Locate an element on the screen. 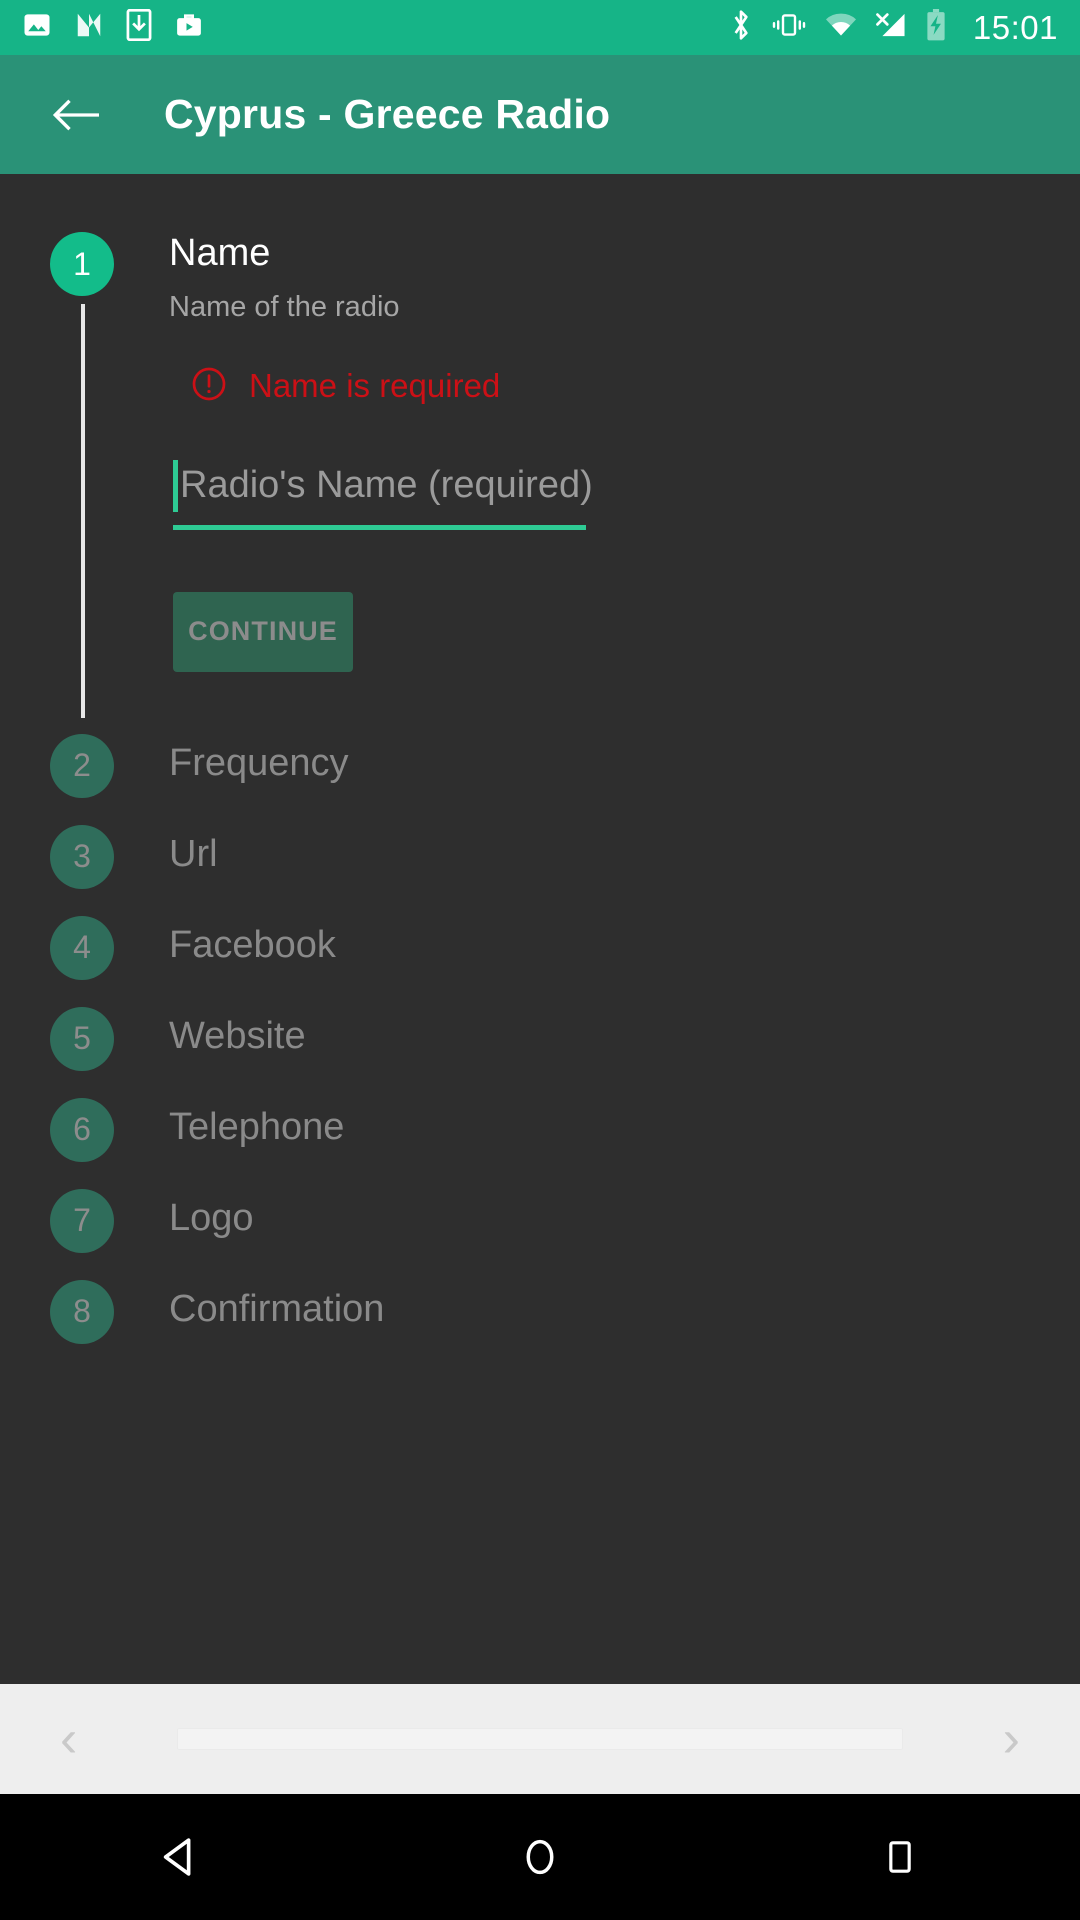 This screenshot has width=1080, height=1920. step-2-number-badge: 2 is located at coordinates (82, 765).